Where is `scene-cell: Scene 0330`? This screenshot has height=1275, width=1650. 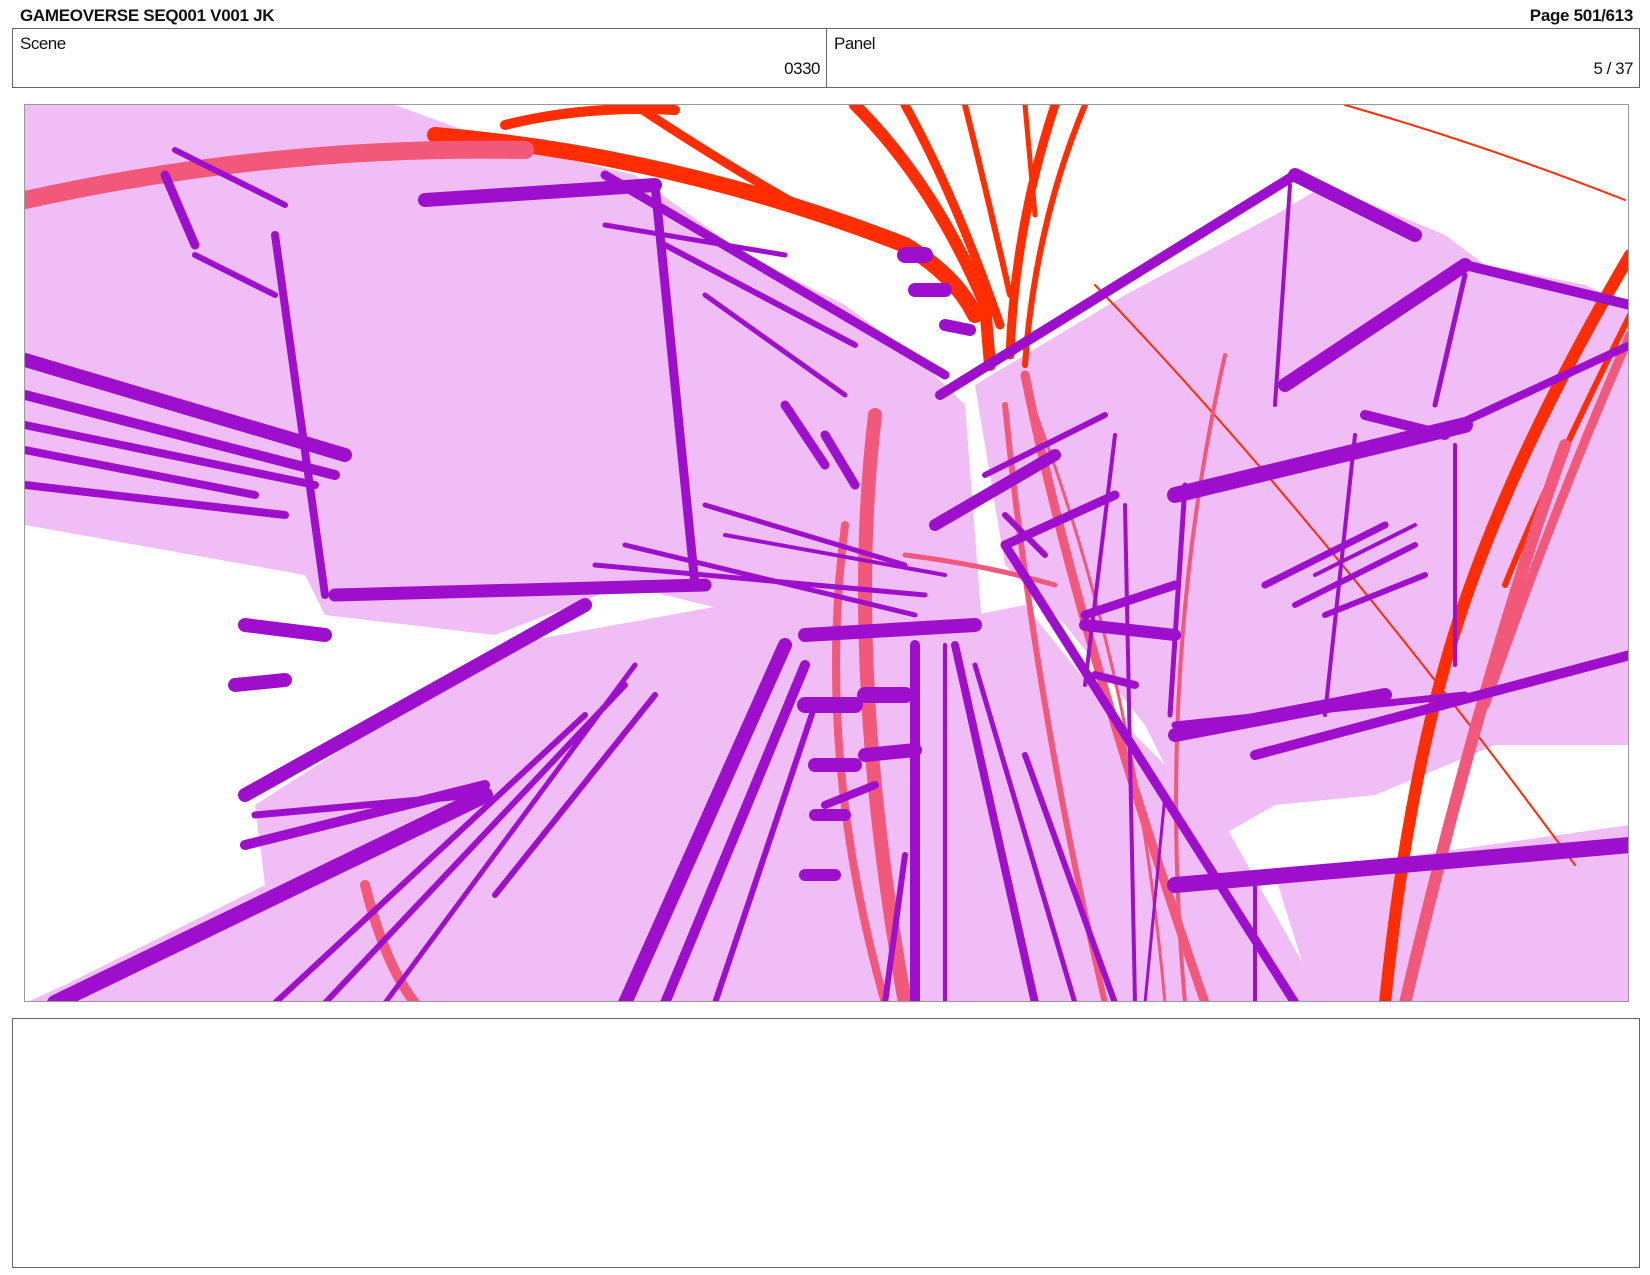 scene-cell: Scene 0330 is located at coordinates (420, 58).